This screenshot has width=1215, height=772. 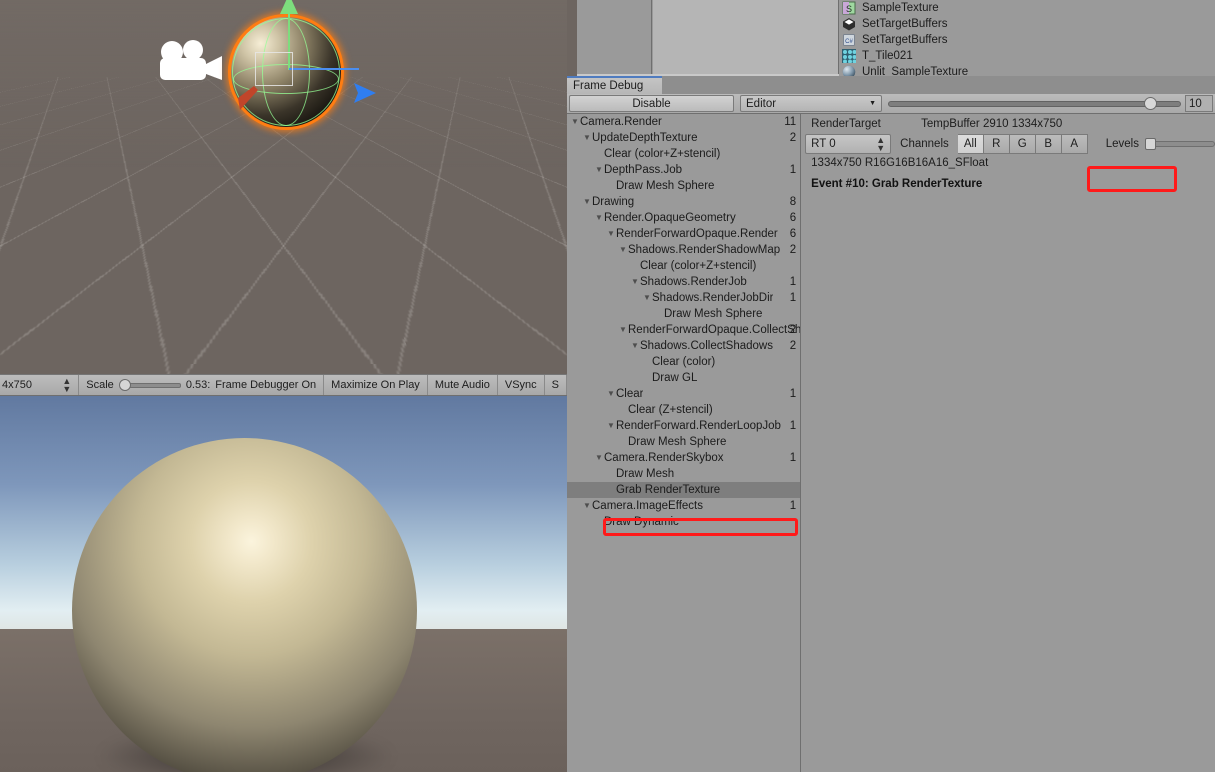 I want to click on channel-button-r: R, so click(x=996, y=144).